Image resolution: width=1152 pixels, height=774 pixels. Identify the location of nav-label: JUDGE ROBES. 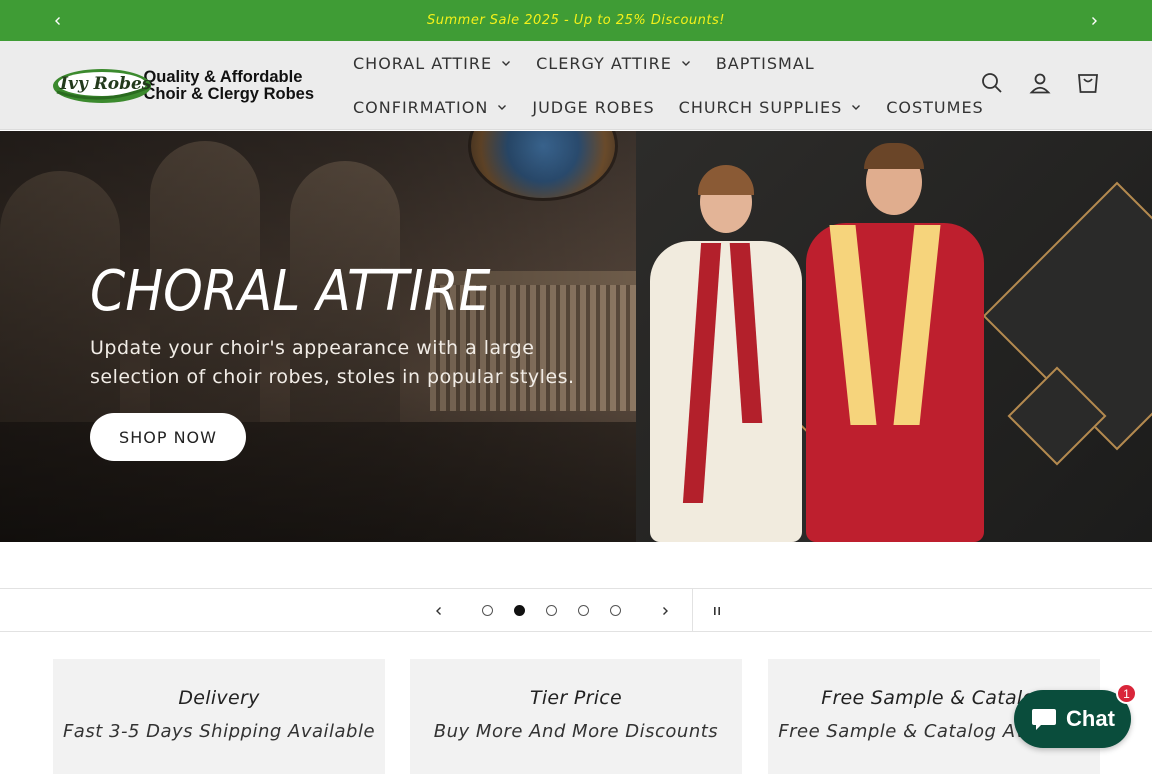
(593, 107).